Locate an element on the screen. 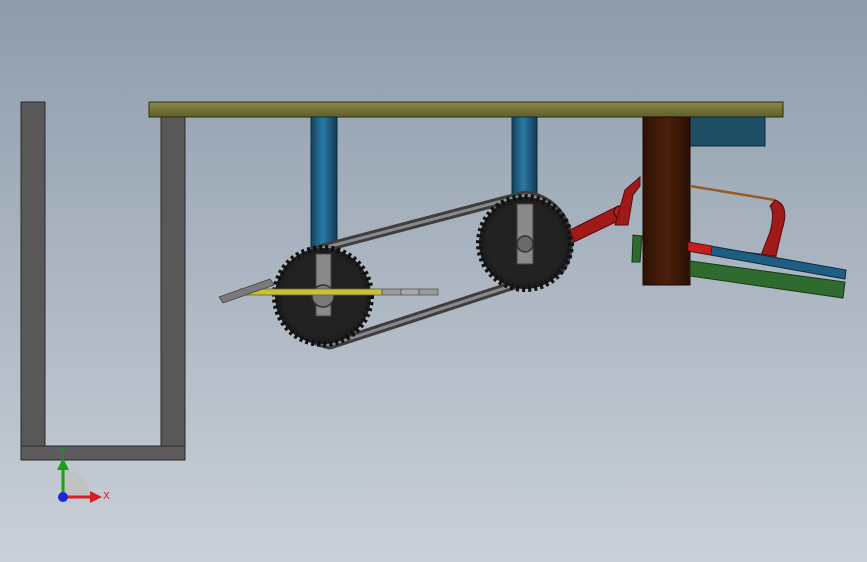  vertical-post is located at coordinates (666, 201).